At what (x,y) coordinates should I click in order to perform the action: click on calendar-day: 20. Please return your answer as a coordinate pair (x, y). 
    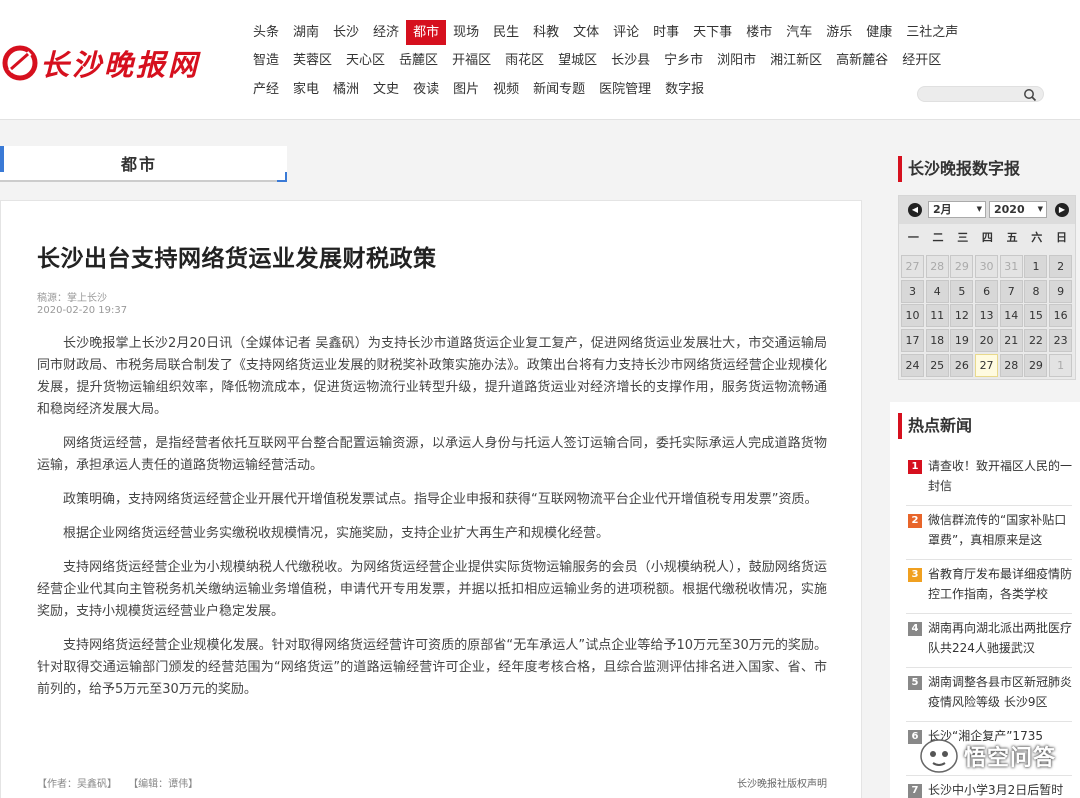
    Looking at the image, I should click on (987, 341).